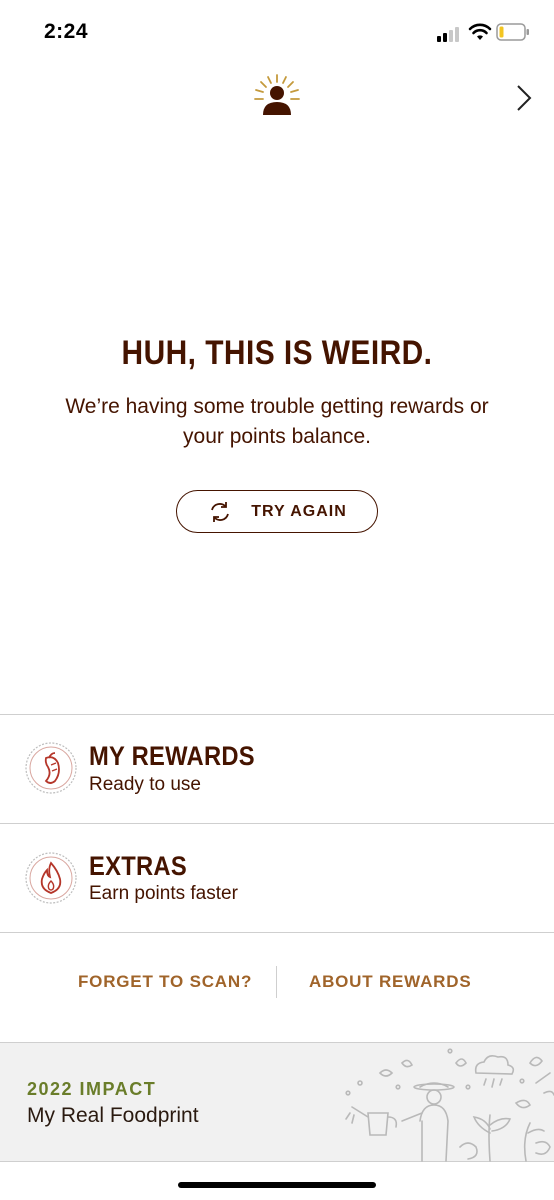 This screenshot has width=554, height=1200. What do you see at coordinates (449, 34) in the screenshot?
I see `cellular-signal-icon` at bounding box center [449, 34].